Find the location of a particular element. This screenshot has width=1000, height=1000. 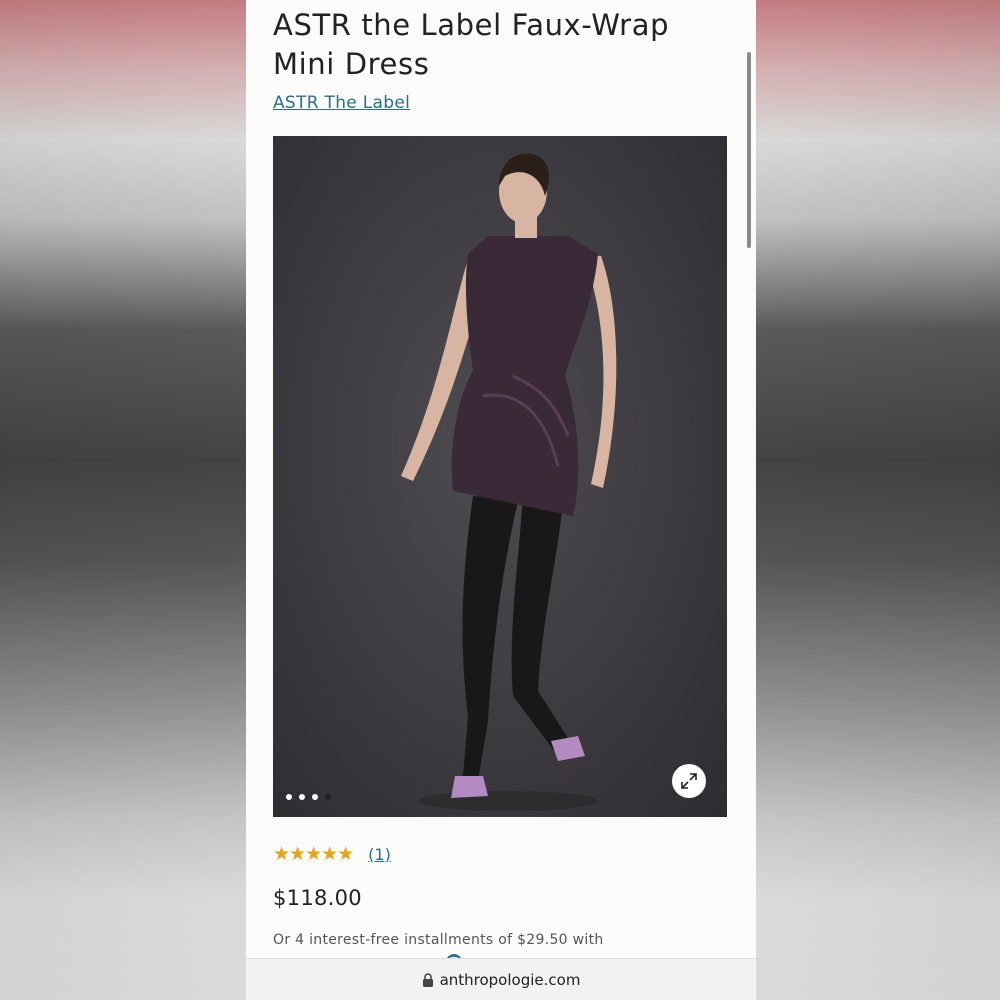

scrollbar is located at coordinates (749, 150).